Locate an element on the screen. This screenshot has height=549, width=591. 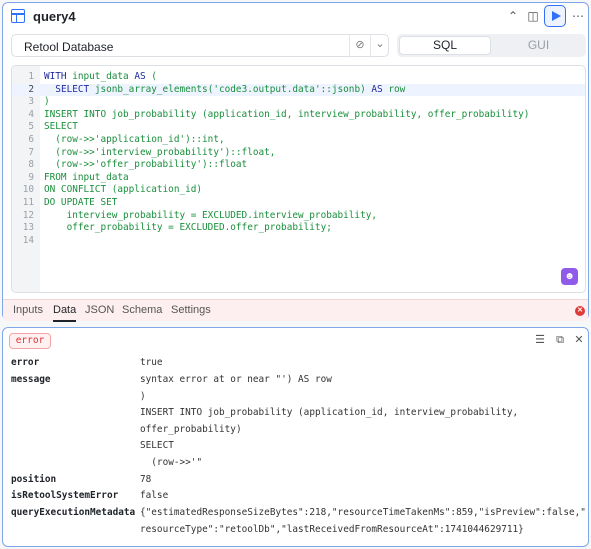
code-text: ON CONFLICT (application_id) is located at coordinates (123, 190).